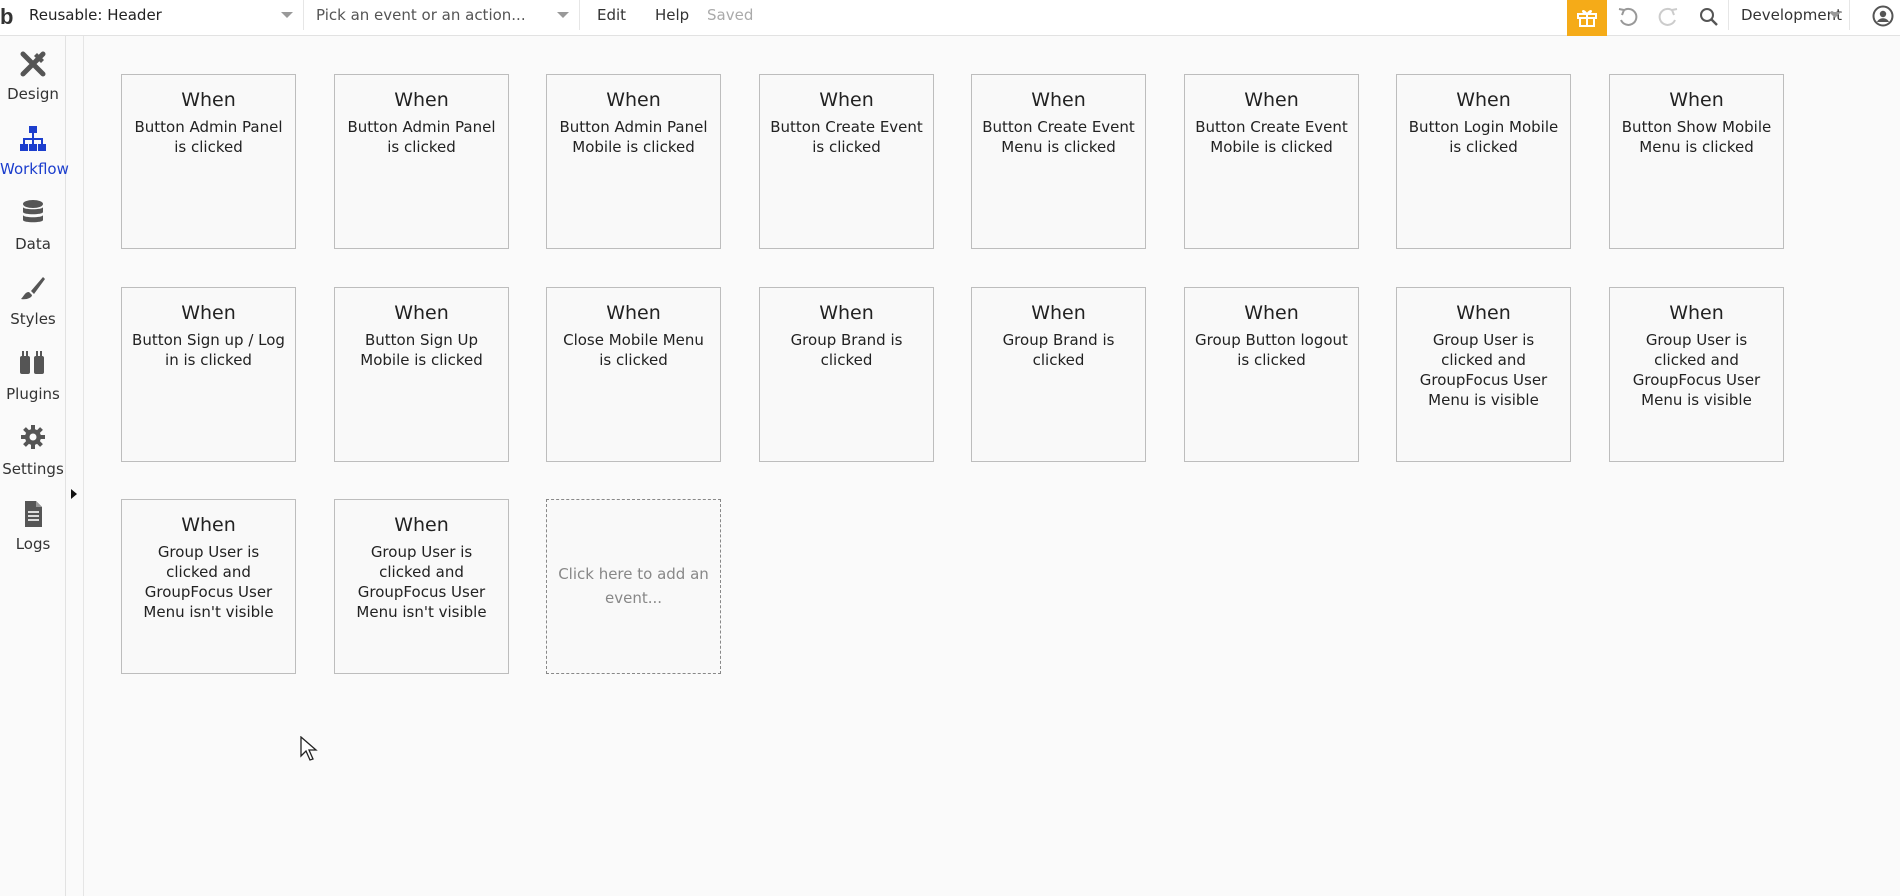 The image size is (1900, 896). What do you see at coordinates (33, 94) in the screenshot?
I see `tab-label: Design` at bounding box center [33, 94].